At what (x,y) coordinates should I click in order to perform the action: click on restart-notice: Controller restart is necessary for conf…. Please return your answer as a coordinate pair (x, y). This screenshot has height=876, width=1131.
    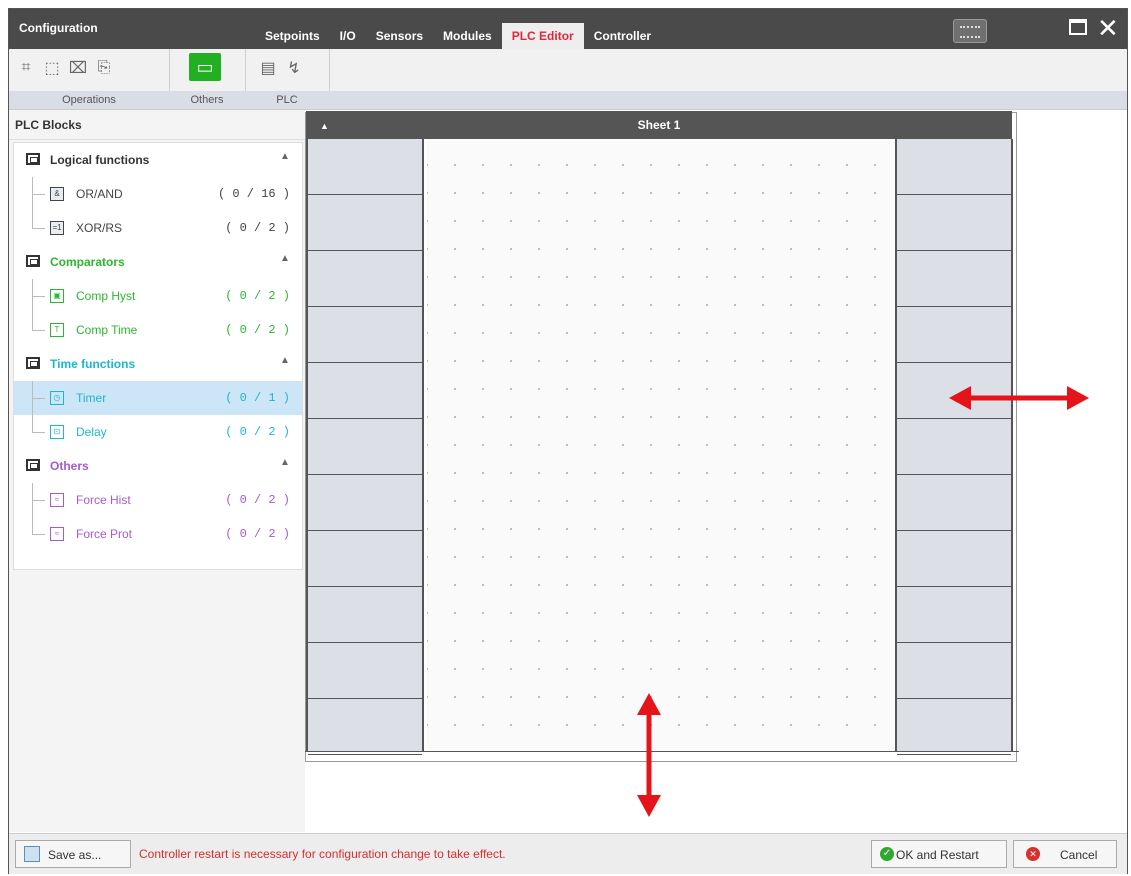
    Looking at the image, I should click on (322, 854).